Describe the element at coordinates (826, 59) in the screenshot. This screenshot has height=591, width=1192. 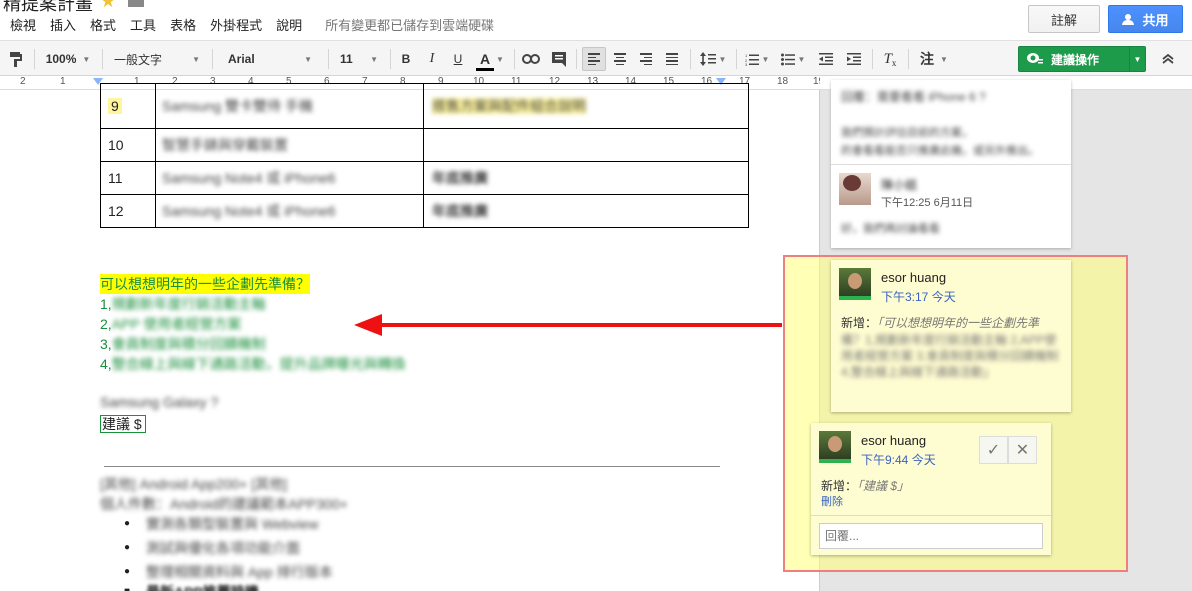
I see `decrease-indent-icon` at that location.